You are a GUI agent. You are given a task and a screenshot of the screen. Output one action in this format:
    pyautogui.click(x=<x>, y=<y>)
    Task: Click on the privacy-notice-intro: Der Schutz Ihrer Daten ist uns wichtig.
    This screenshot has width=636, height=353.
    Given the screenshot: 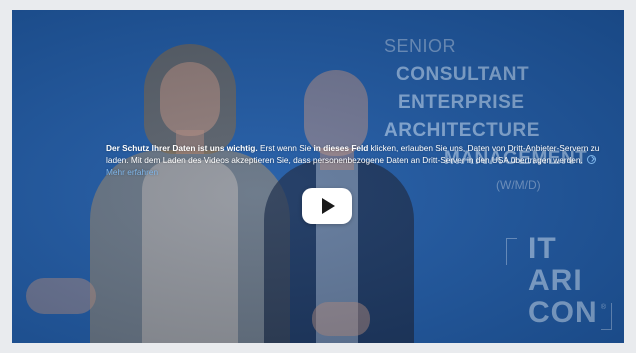 What is the action you would take?
    pyautogui.click(x=182, y=148)
    